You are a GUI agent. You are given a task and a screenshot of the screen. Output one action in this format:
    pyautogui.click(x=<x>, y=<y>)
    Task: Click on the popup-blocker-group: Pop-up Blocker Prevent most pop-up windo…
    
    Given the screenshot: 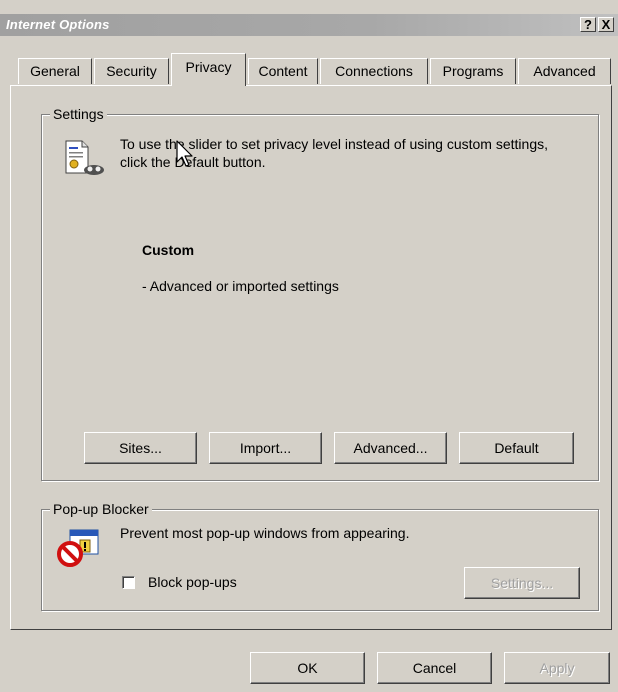 What is the action you would take?
    pyautogui.click(x=320, y=556)
    